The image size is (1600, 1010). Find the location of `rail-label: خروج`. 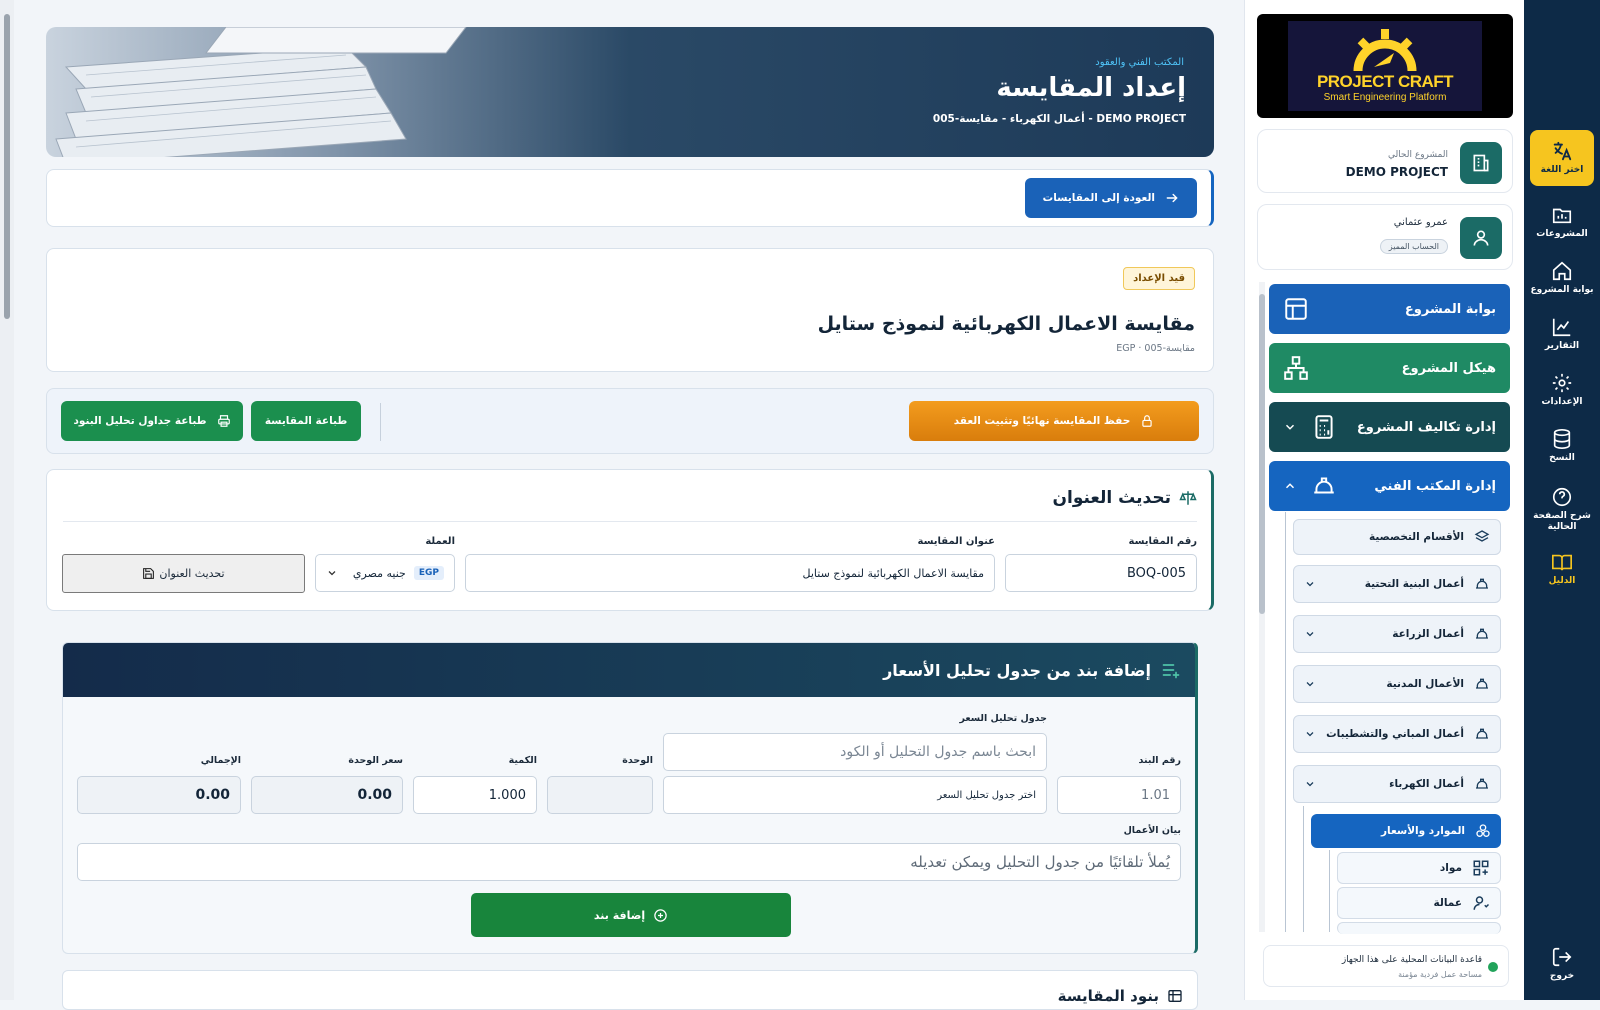

rail-label: خروج is located at coordinates (1562, 976).